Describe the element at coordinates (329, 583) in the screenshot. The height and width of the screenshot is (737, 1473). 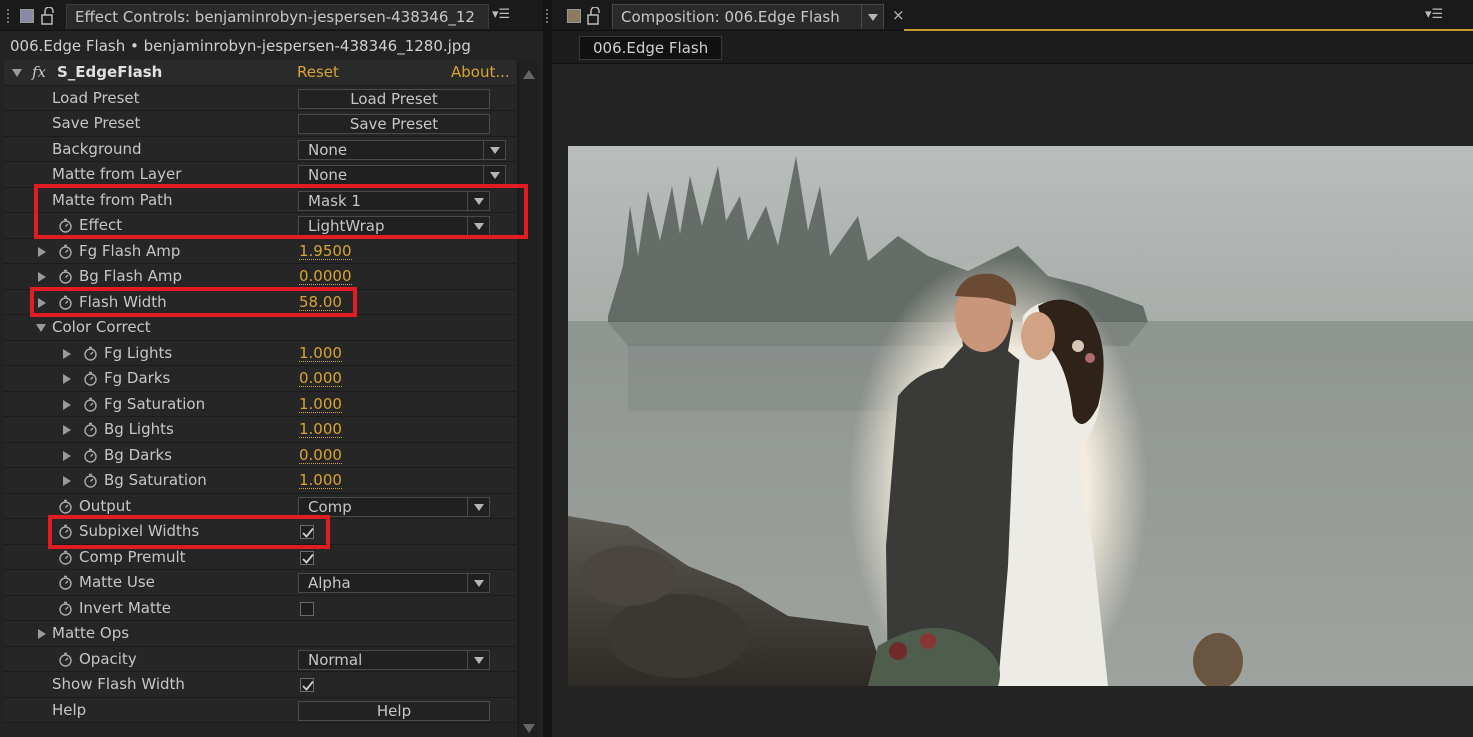
I see `matte-use-value: Alpha` at that location.